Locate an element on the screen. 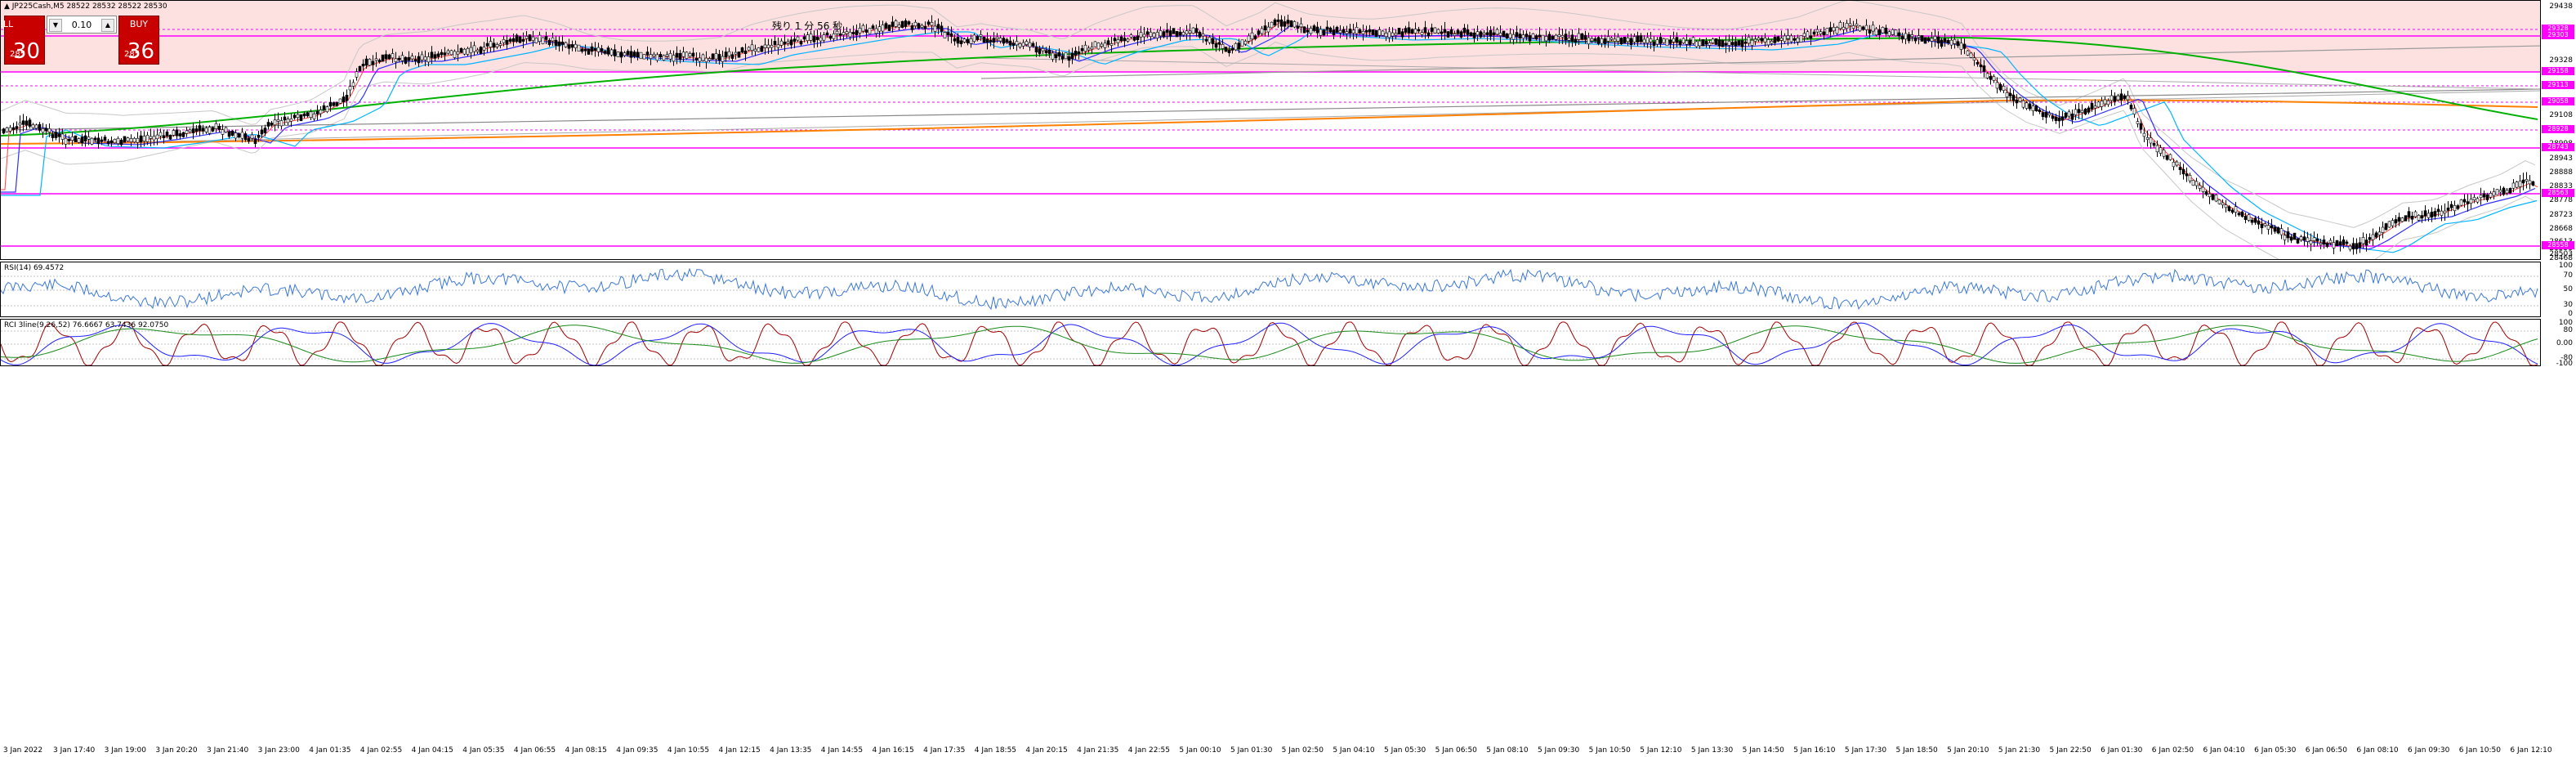 This screenshot has height=757, width=2576. rci-canvas is located at coordinates (1271, 343).